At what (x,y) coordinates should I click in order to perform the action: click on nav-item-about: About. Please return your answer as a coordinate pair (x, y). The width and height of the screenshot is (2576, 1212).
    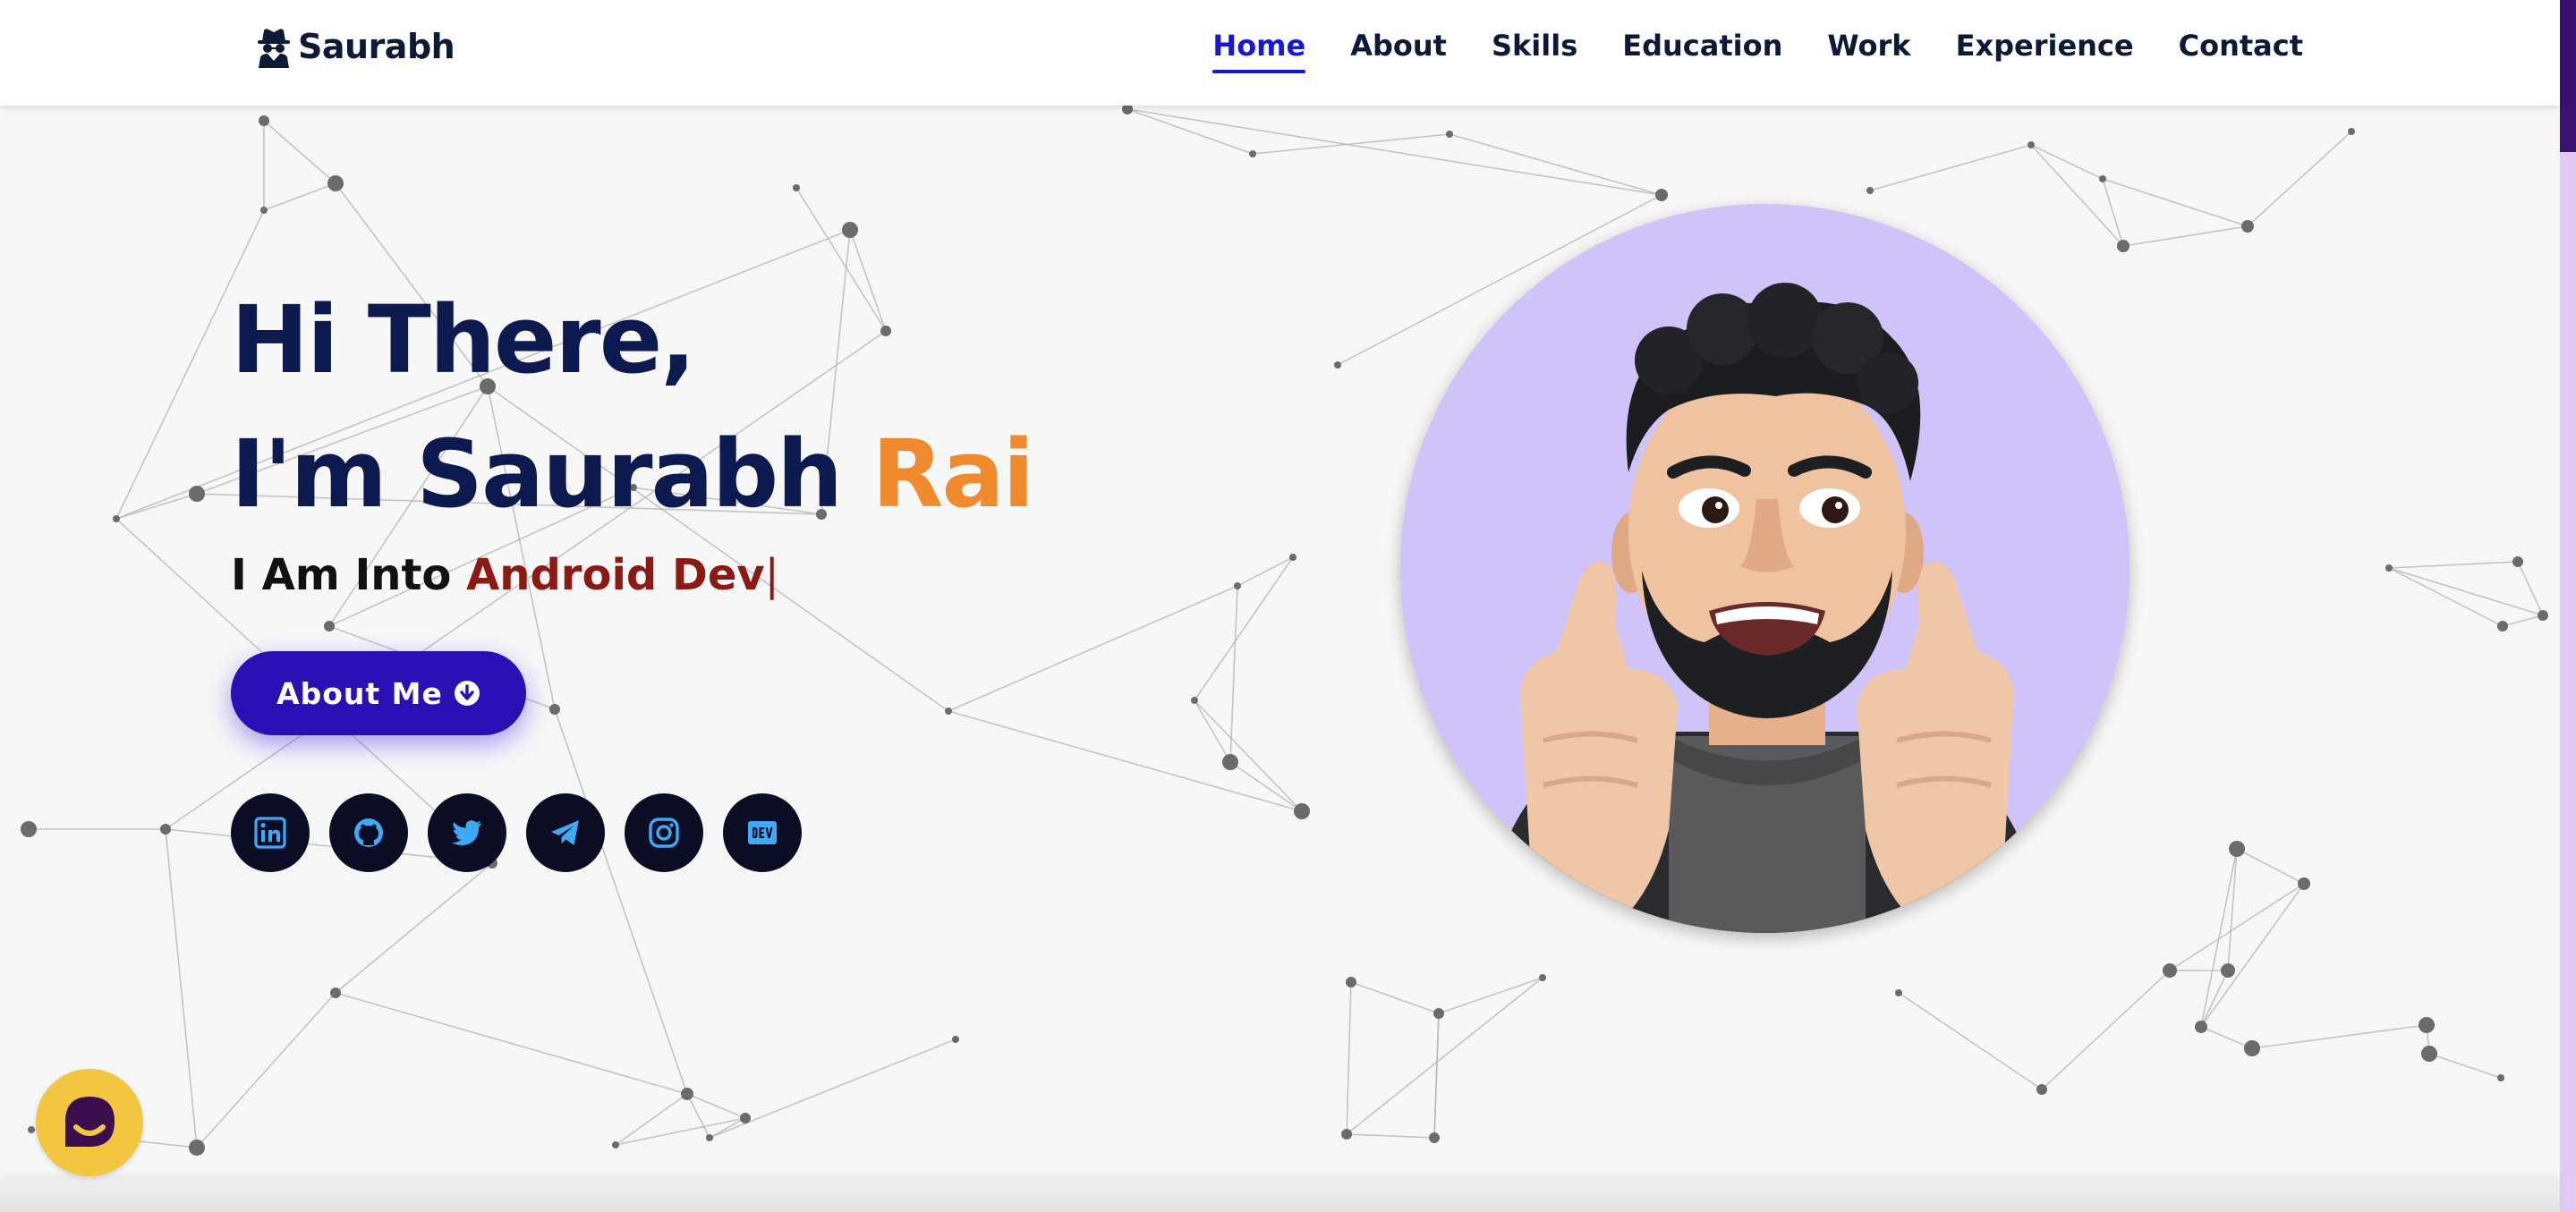
    Looking at the image, I should click on (1398, 51).